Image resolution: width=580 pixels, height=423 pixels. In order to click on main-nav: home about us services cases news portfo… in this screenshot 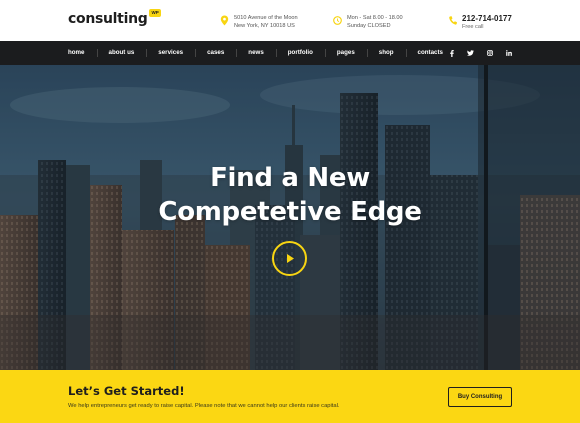, I will do `click(290, 53)`.